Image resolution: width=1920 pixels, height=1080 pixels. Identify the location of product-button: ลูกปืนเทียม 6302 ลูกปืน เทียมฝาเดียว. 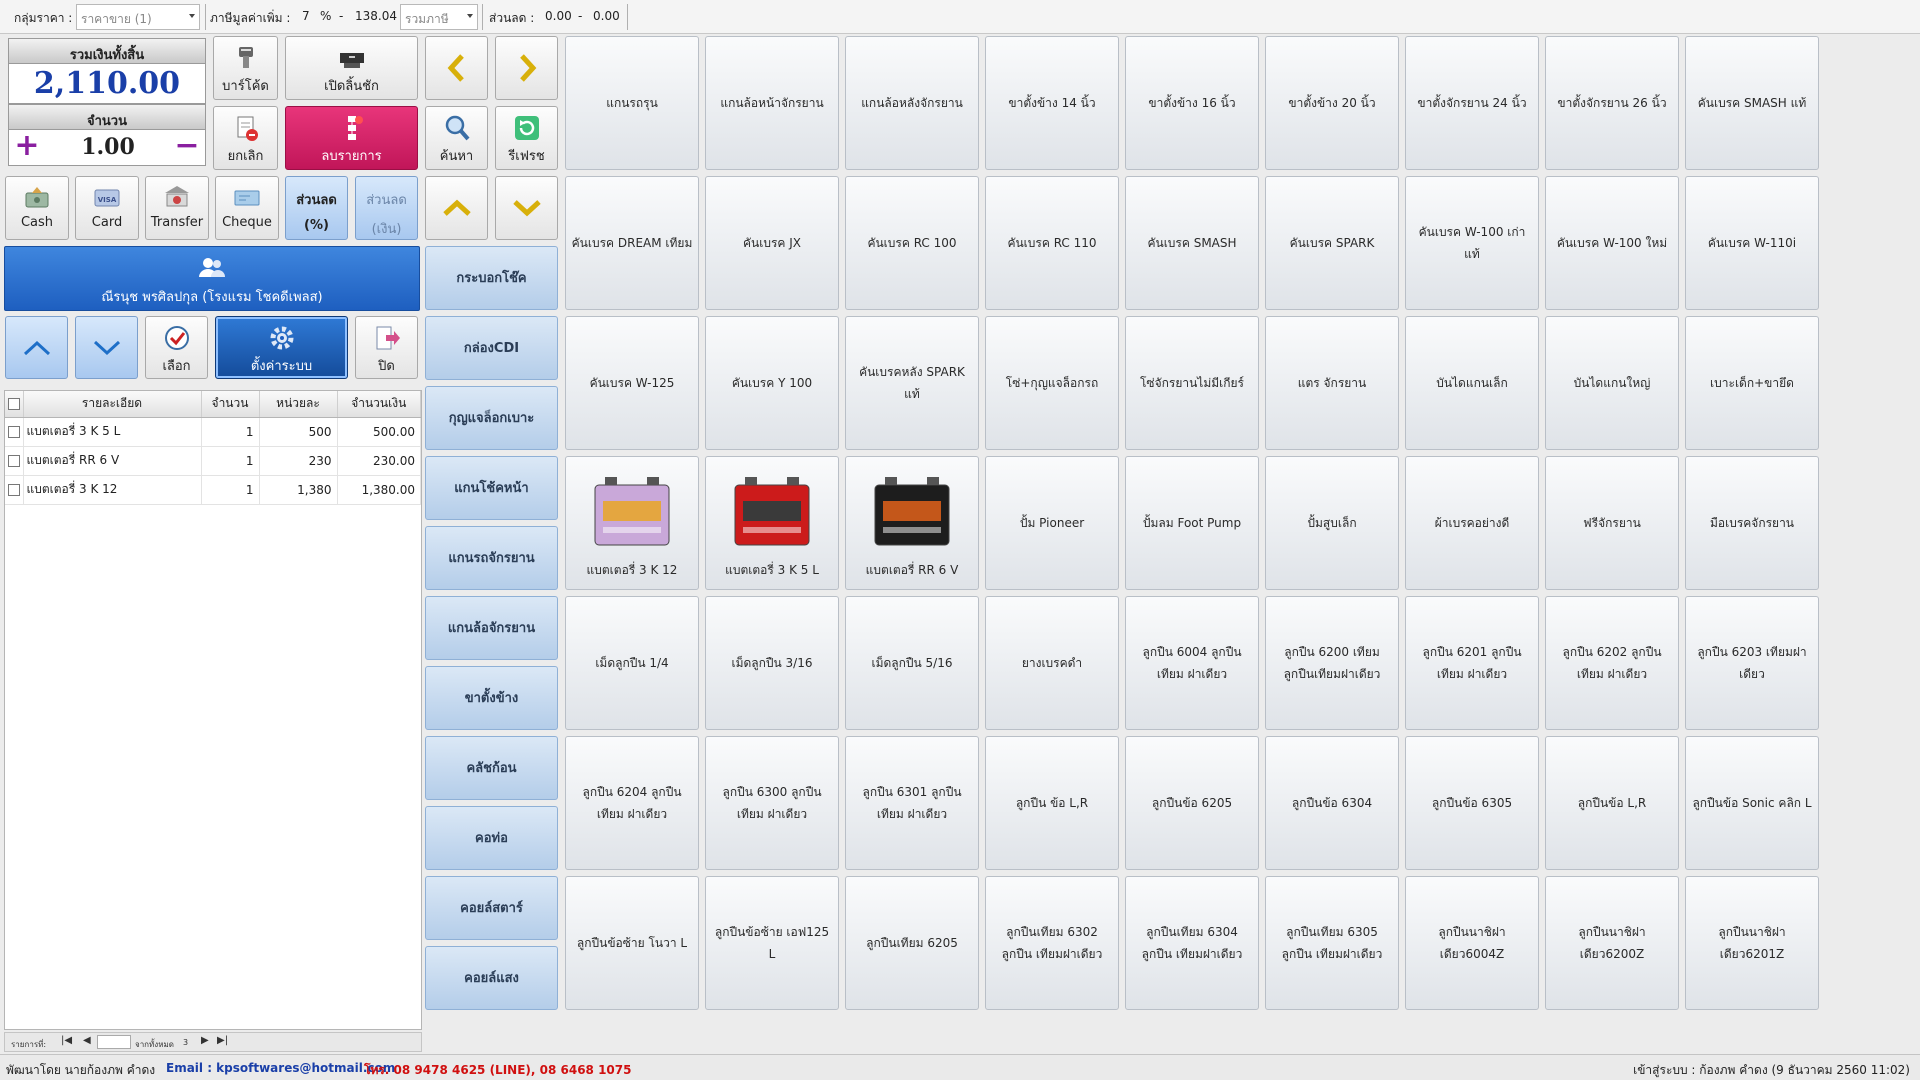
(1052, 943).